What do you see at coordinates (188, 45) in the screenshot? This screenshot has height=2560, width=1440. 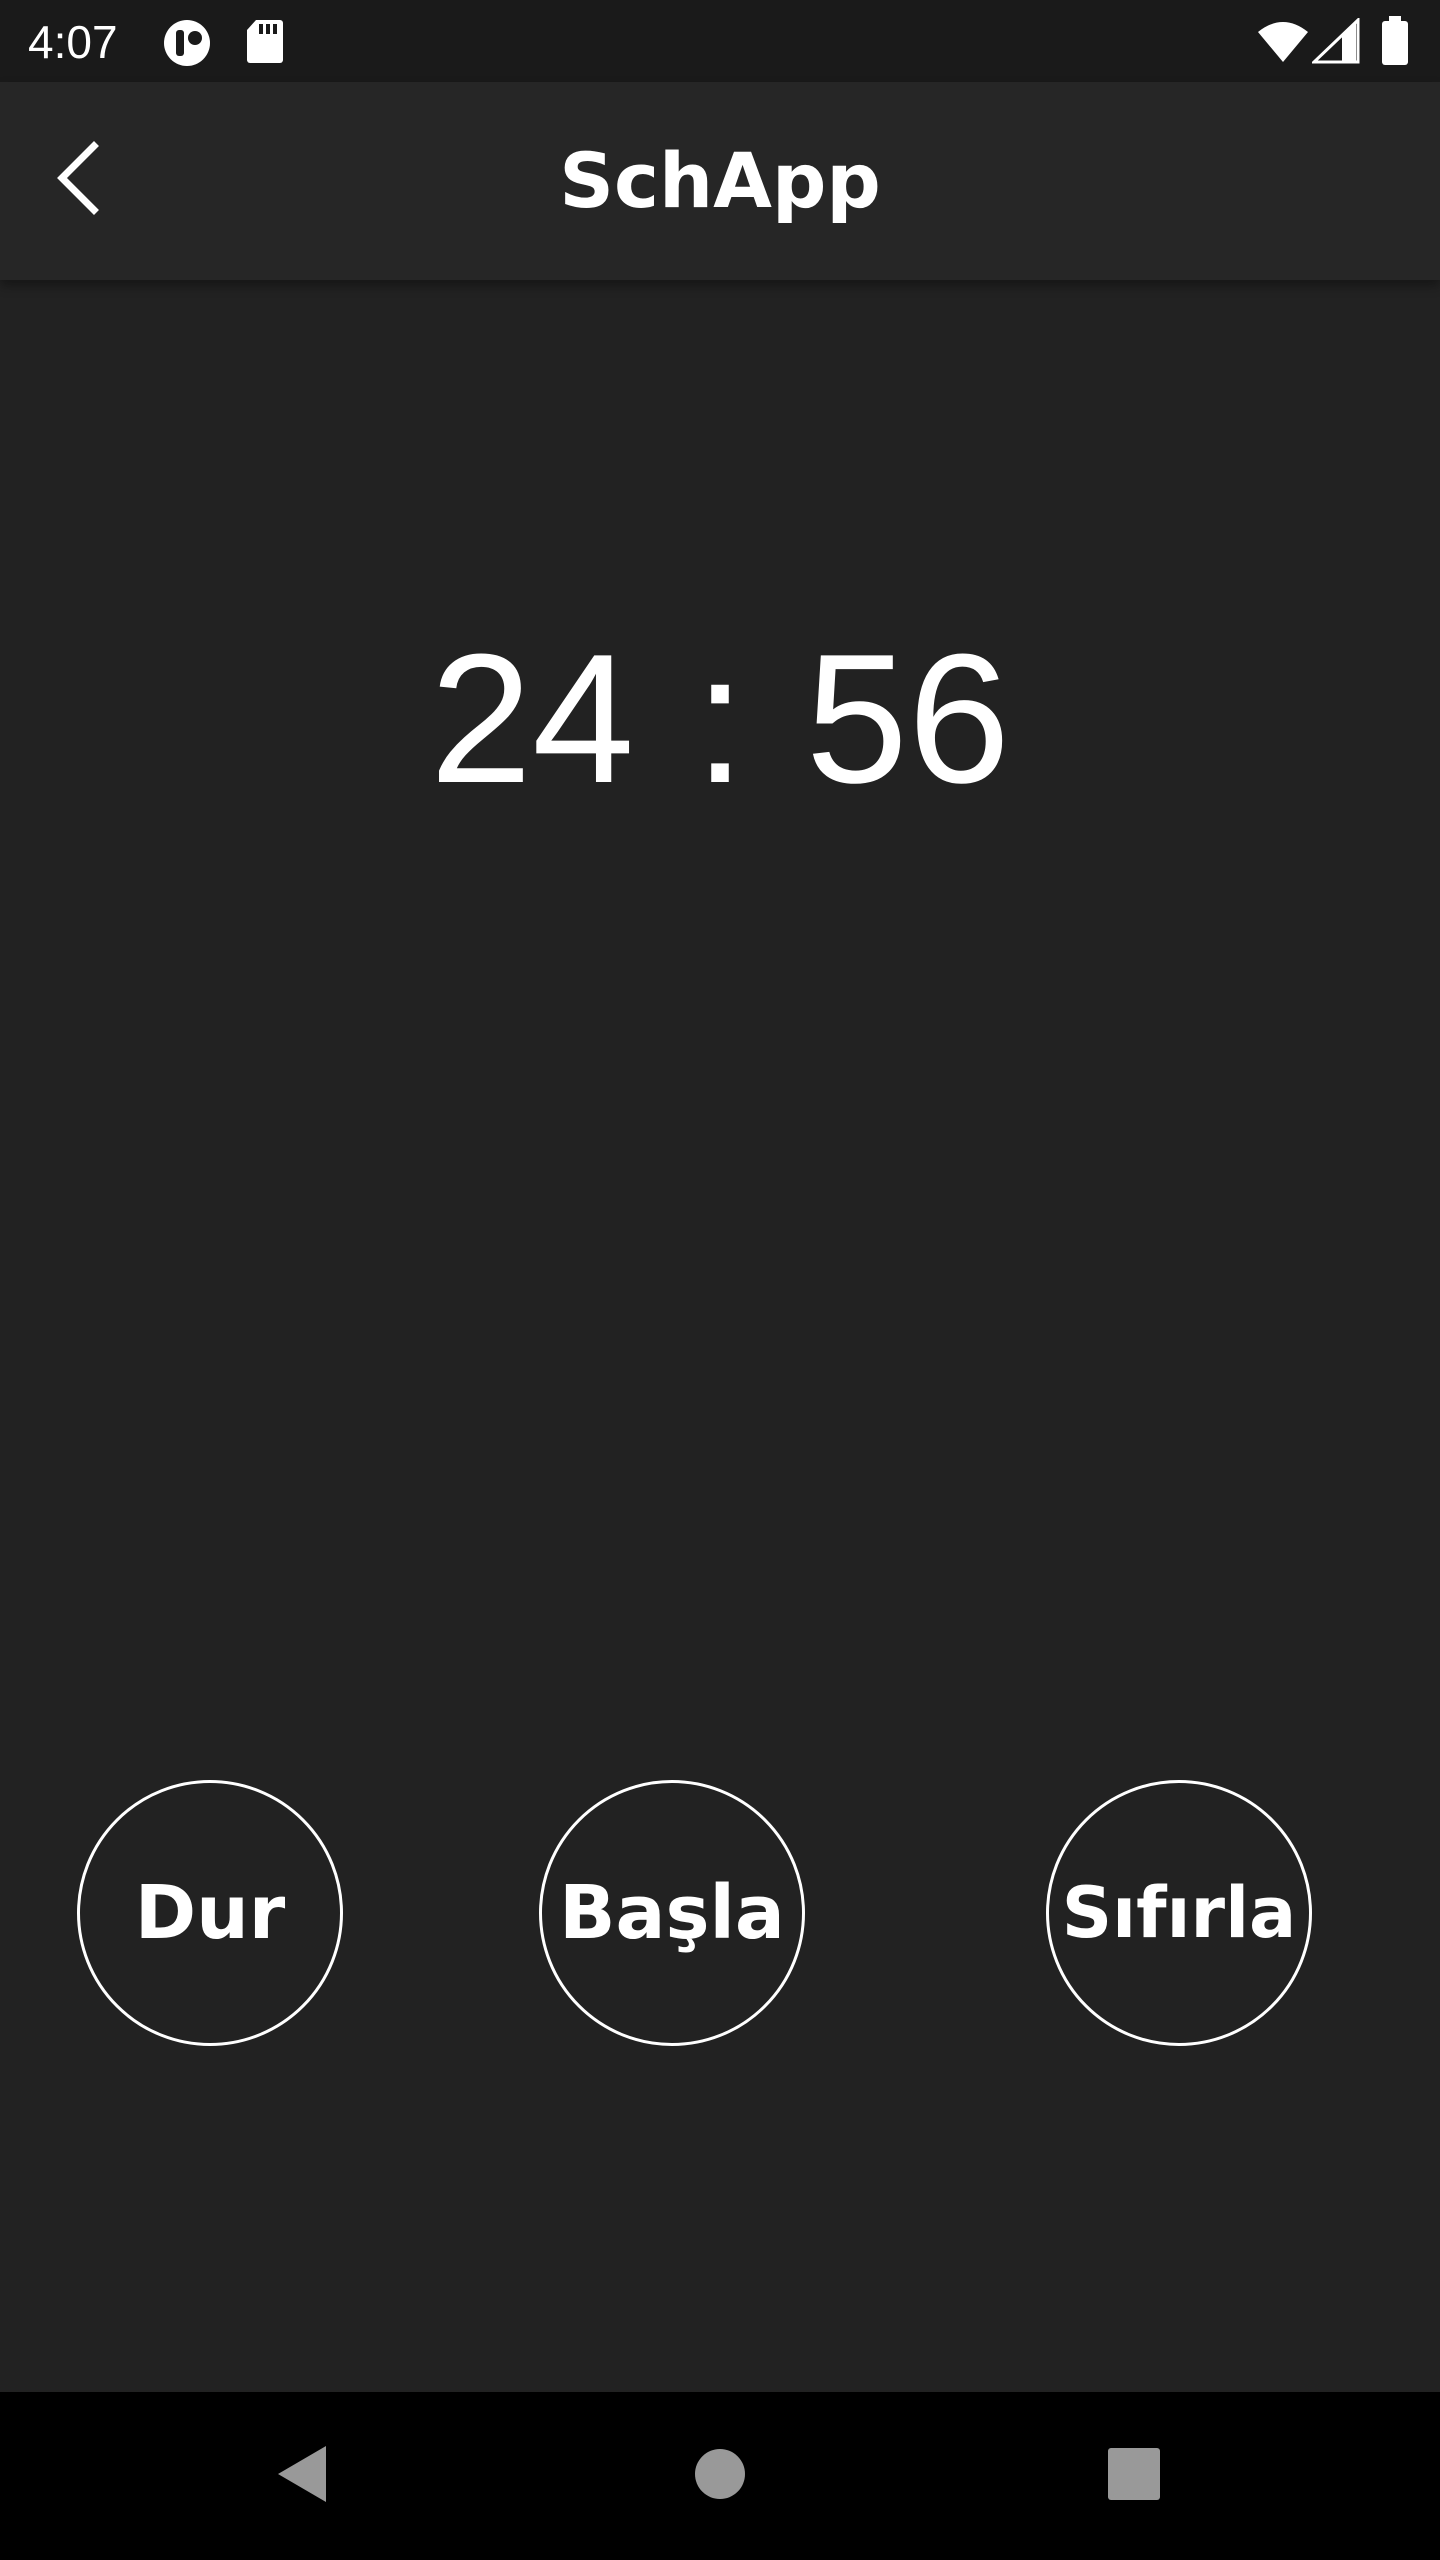 I see `data-saver-icon` at bounding box center [188, 45].